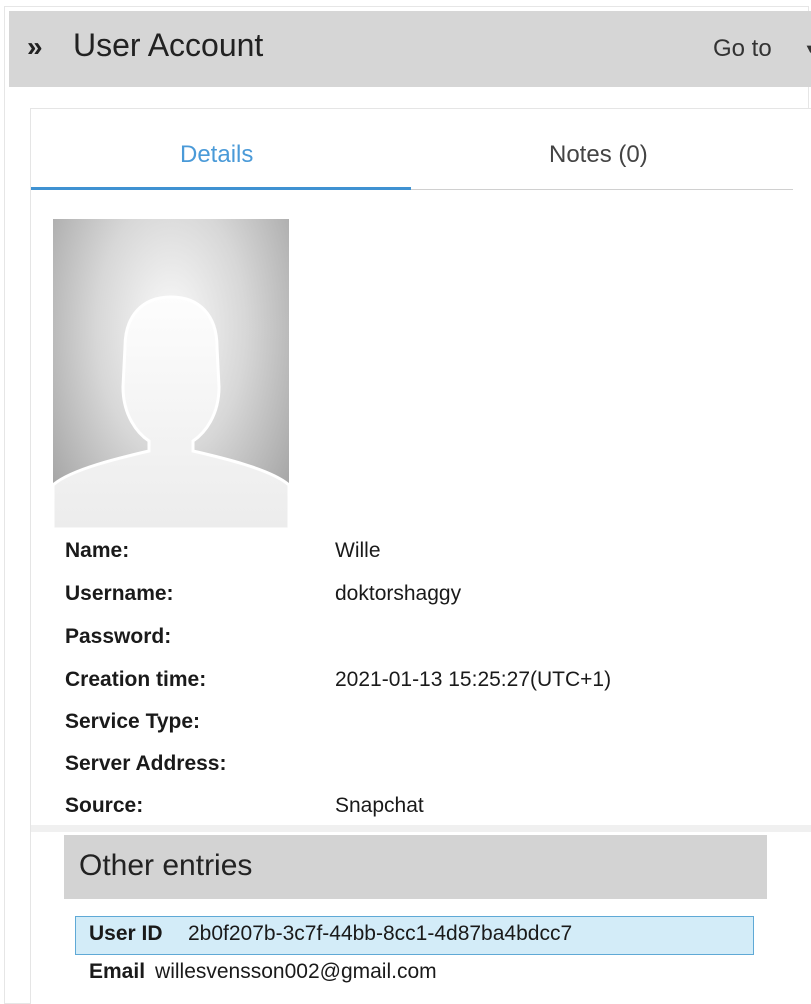  What do you see at coordinates (421, 828) in the screenshot?
I see `section-divider` at bounding box center [421, 828].